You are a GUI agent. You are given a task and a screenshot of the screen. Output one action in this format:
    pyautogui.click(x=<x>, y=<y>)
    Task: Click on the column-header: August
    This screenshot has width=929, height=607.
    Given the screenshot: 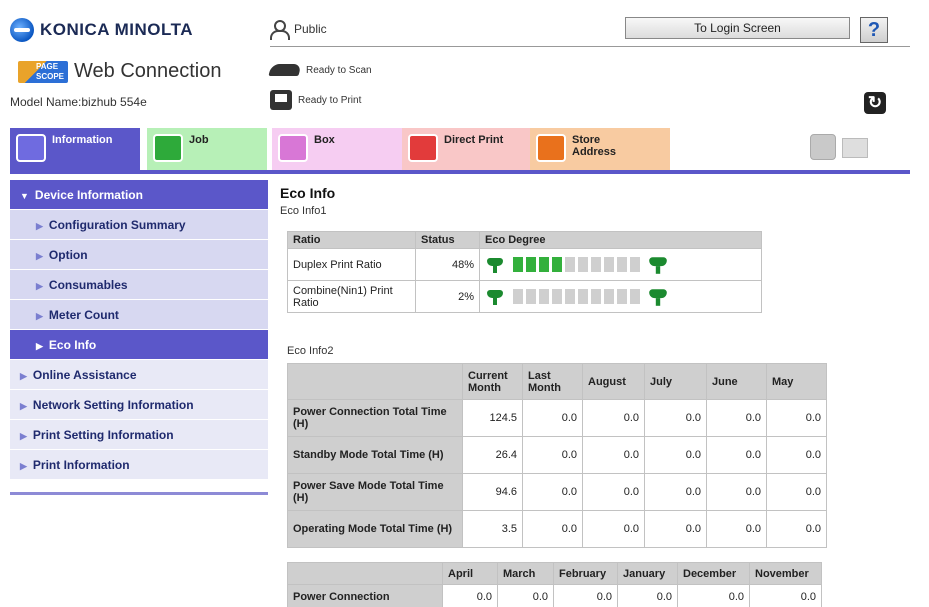 What is the action you would take?
    pyautogui.click(x=613, y=381)
    